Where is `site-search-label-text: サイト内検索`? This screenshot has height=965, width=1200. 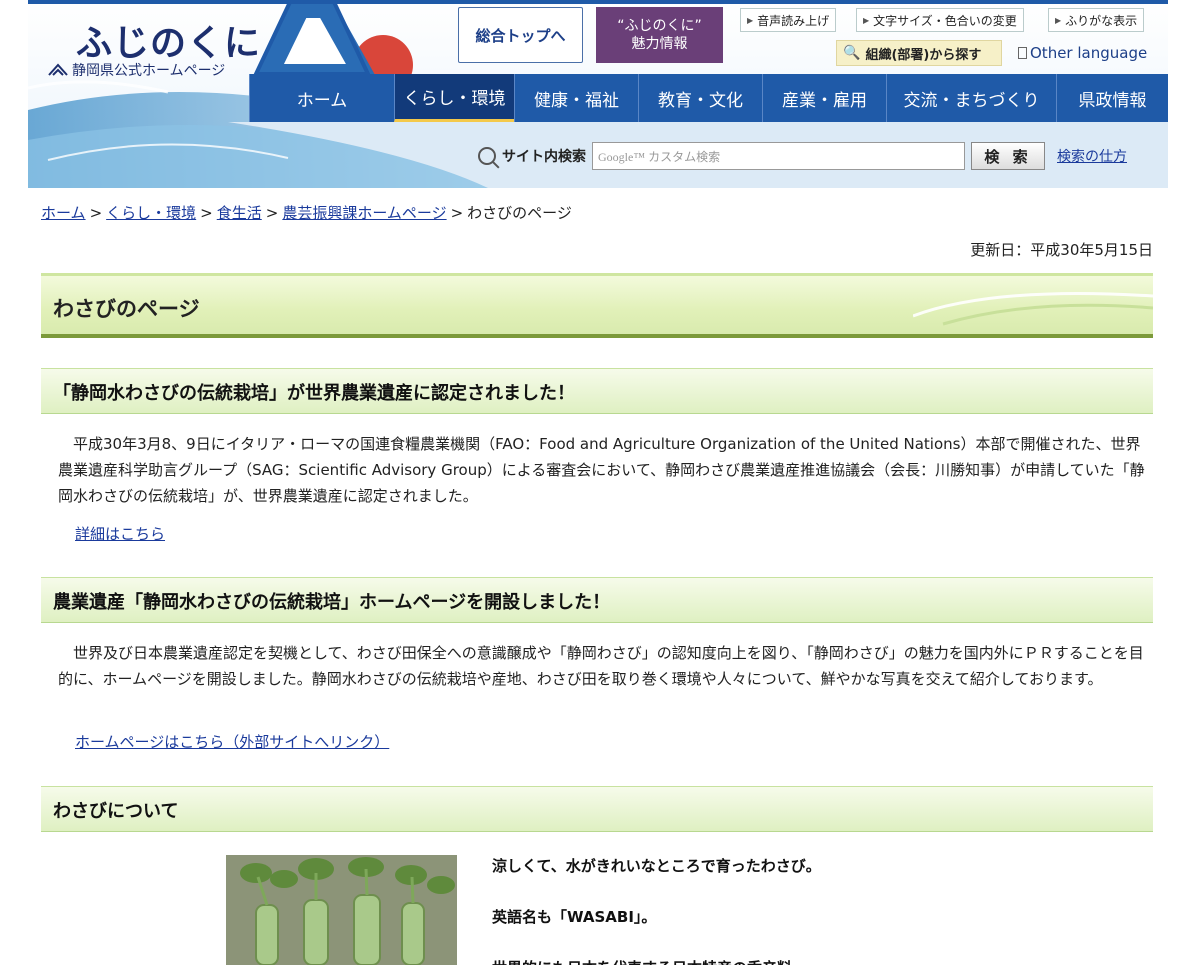
site-search-label-text: サイト内検索 is located at coordinates (544, 157).